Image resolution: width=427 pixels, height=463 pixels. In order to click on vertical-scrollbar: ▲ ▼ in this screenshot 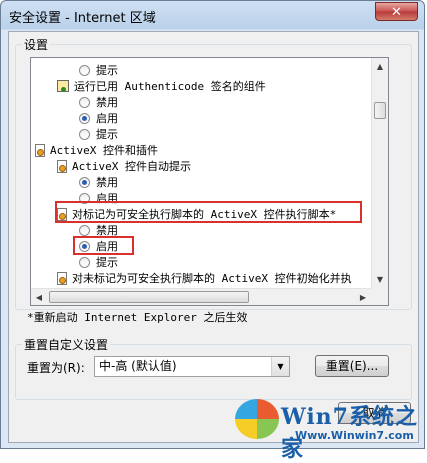, I will do `click(379, 173)`.